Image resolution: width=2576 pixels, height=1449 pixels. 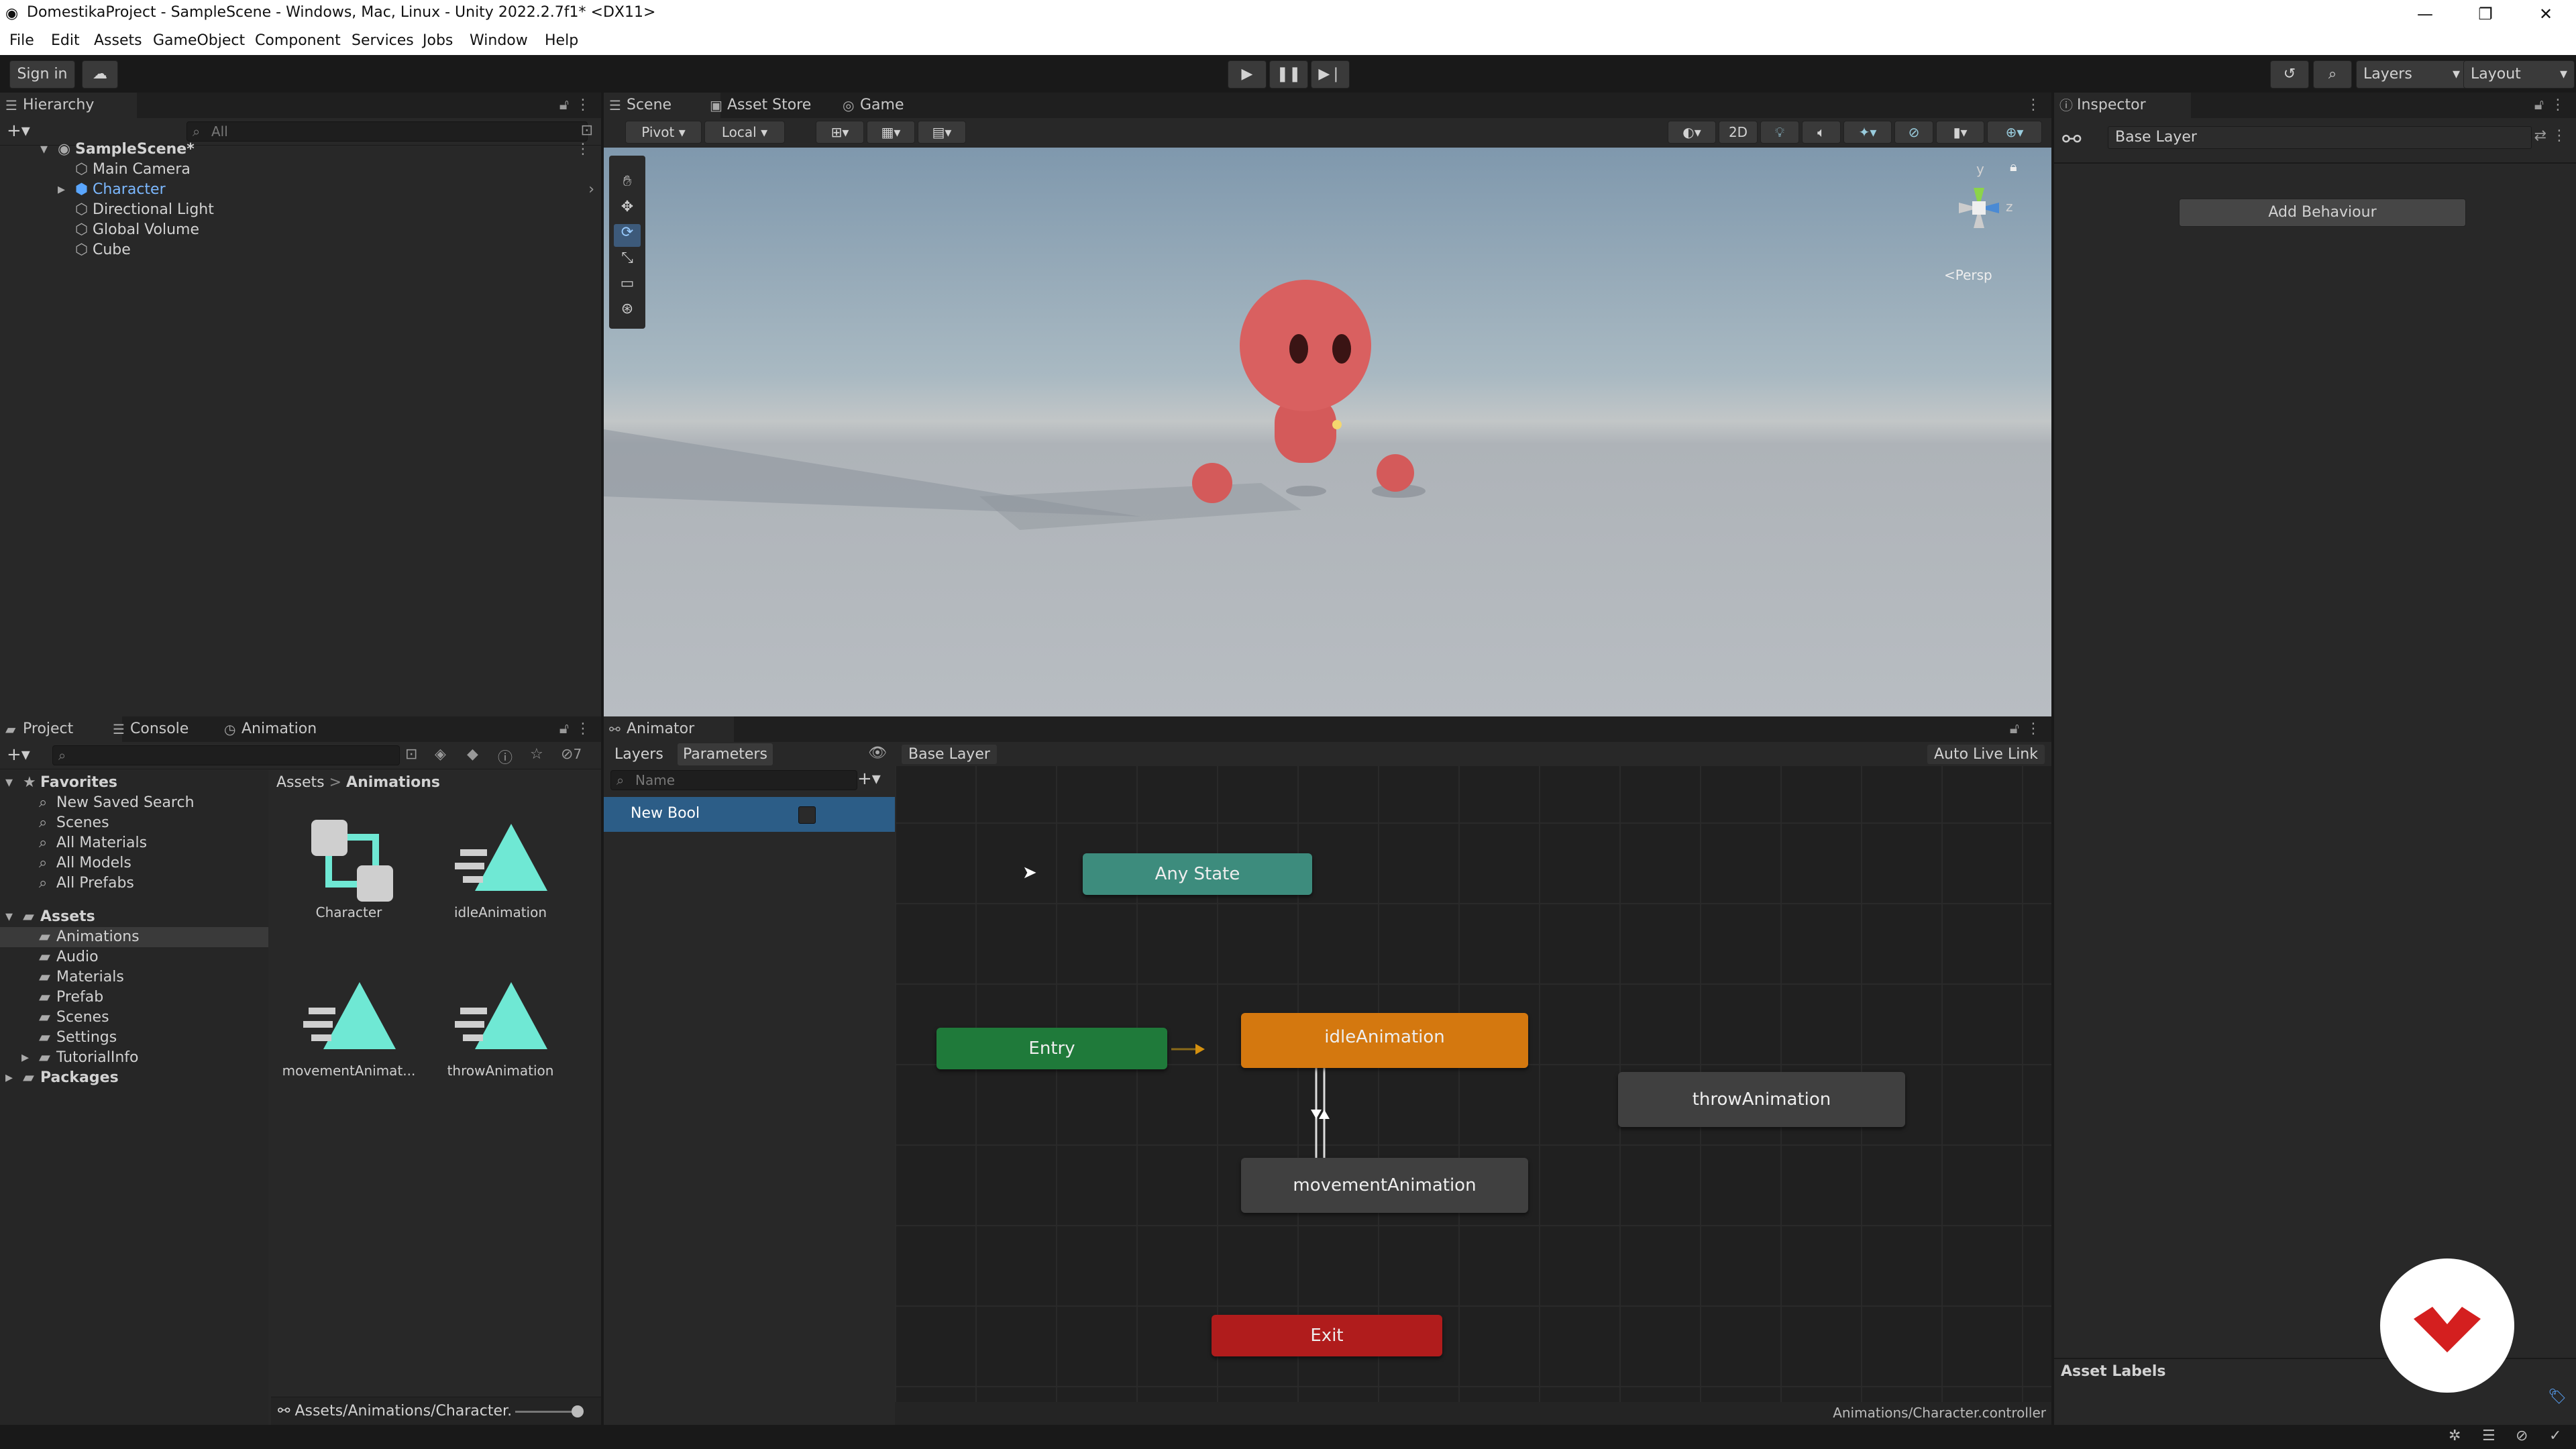 What do you see at coordinates (144, 209) in the screenshot?
I see `hierarchy-item-directional-light: ⬡ Directional Light` at bounding box center [144, 209].